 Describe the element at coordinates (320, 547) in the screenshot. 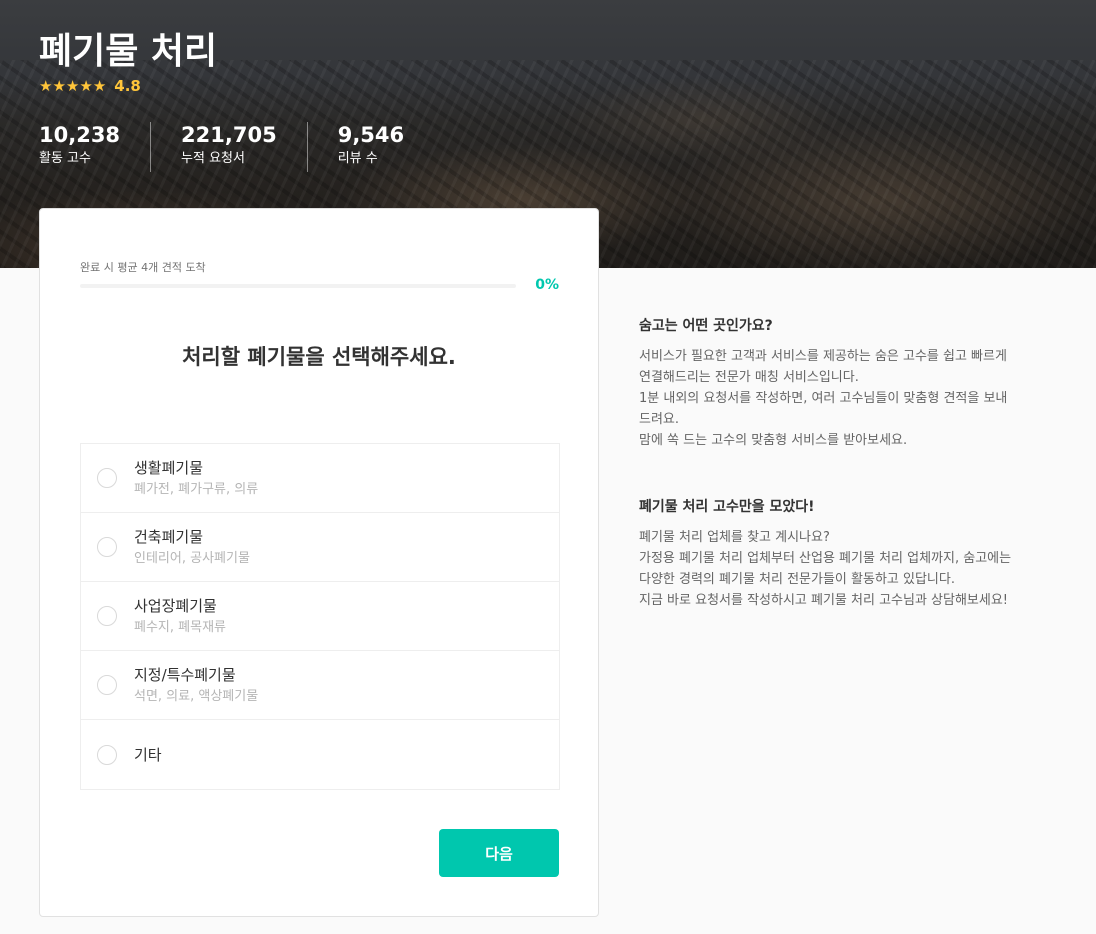

I see `option-construction-waste: 건축폐기물 인테리어, 공사폐기물` at that location.